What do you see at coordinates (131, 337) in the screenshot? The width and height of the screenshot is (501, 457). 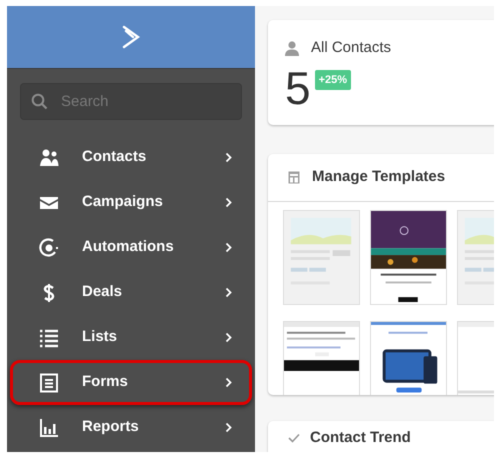 I see `nav-item: Lists` at bounding box center [131, 337].